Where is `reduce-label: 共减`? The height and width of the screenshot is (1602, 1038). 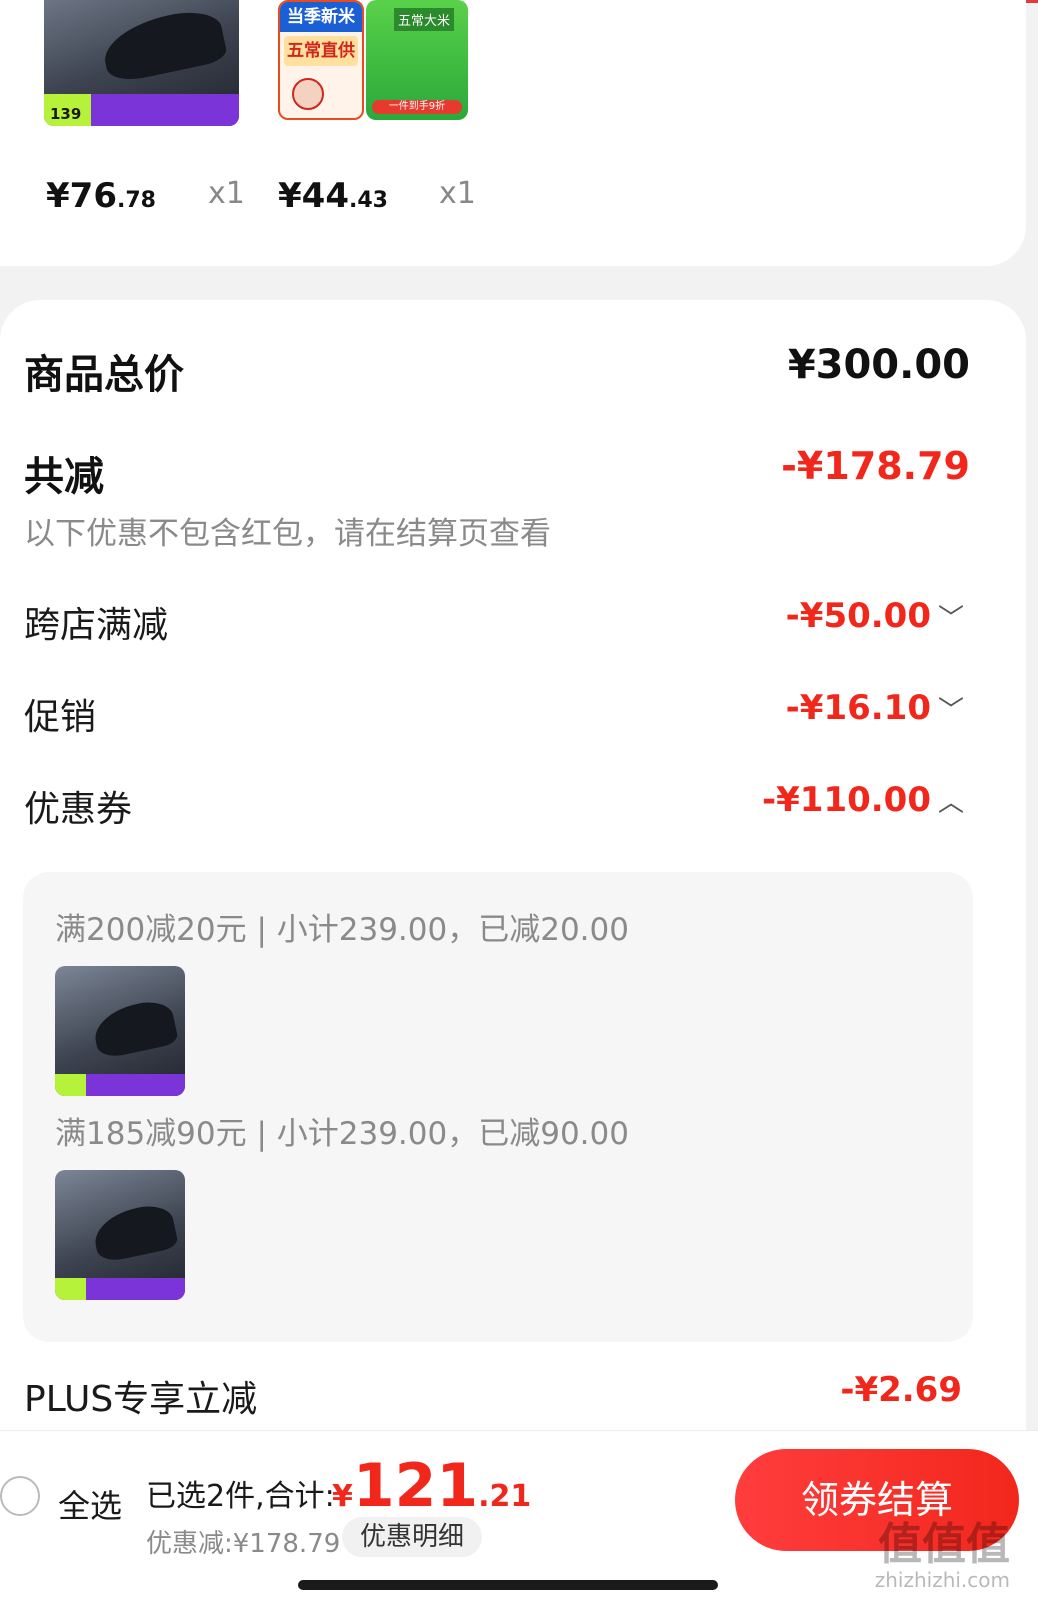 reduce-label: 共减 is located at coordinates (64, 477).